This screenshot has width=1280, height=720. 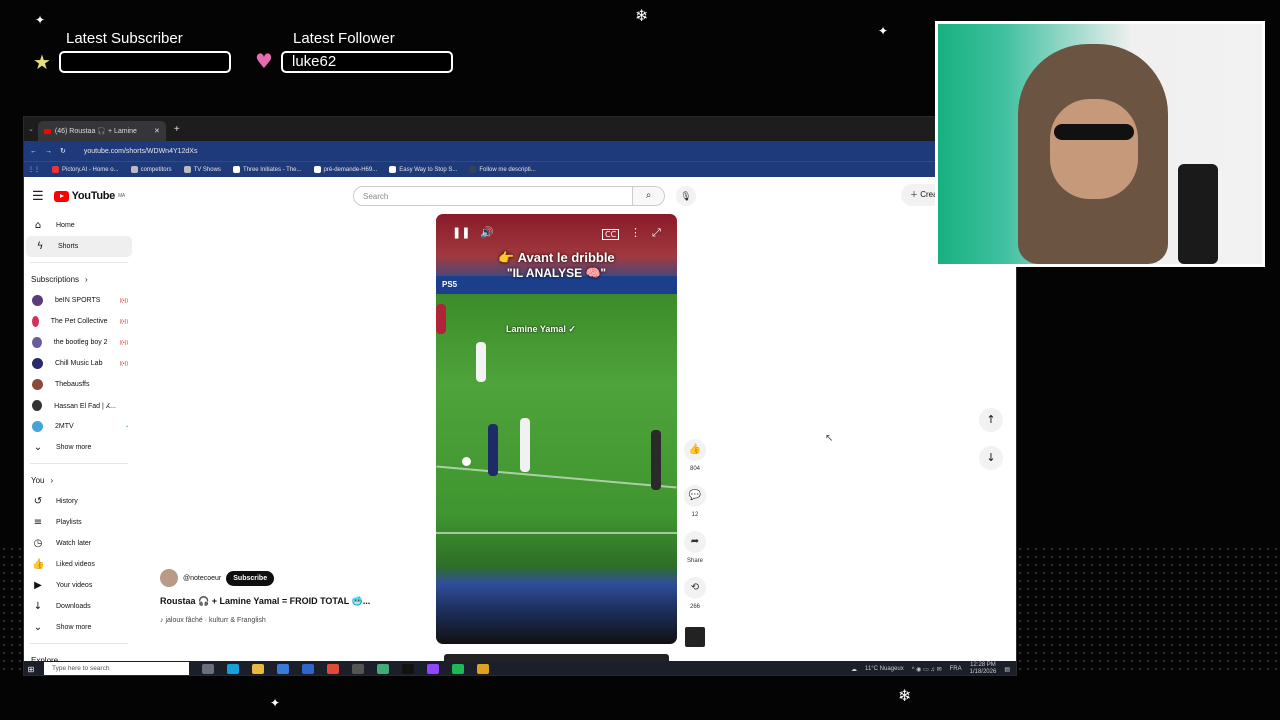 I want to click on language-indicator: FRA, so click(x=956, y=669).